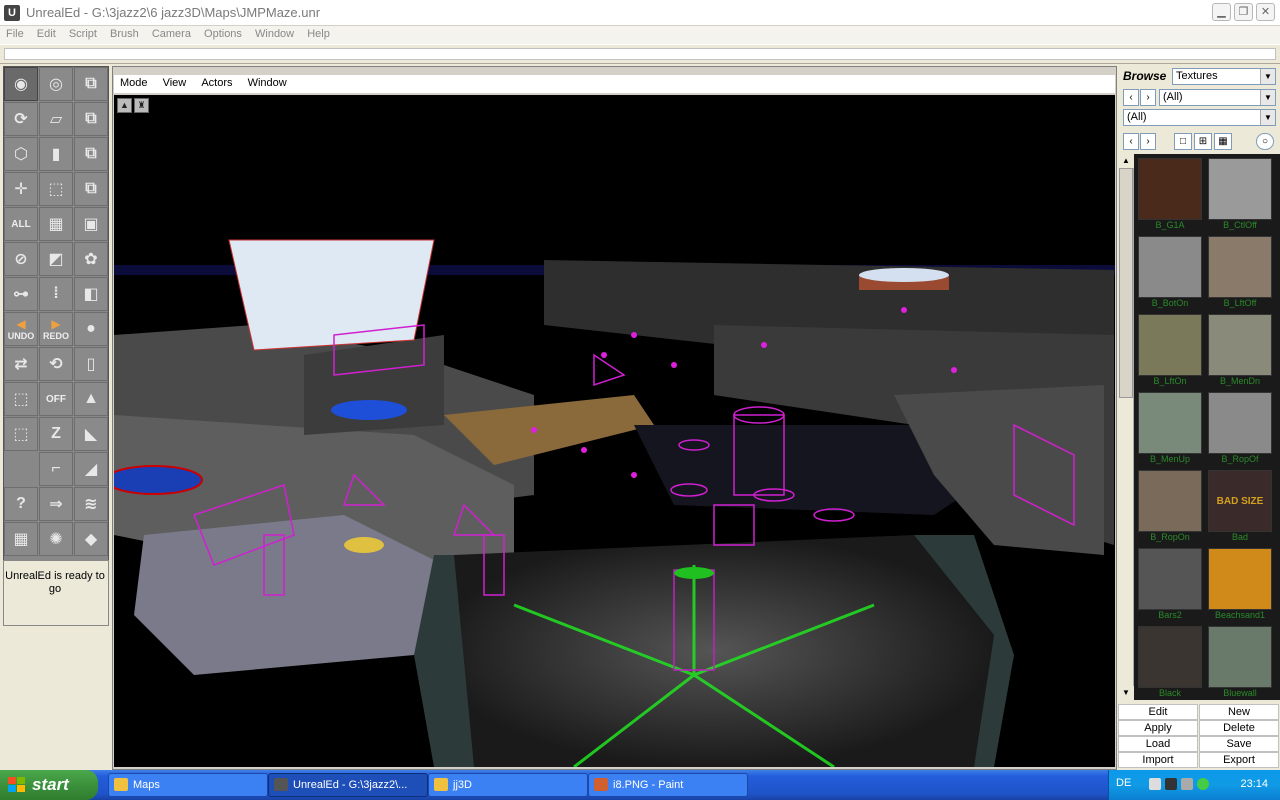 The width and height of the screenshot is (1280, 800). What do you see at coordinates (1170, 195) in the screenshot?
I see `texture-thumbnail: B_G1A` at bounding box center [1170, 195].